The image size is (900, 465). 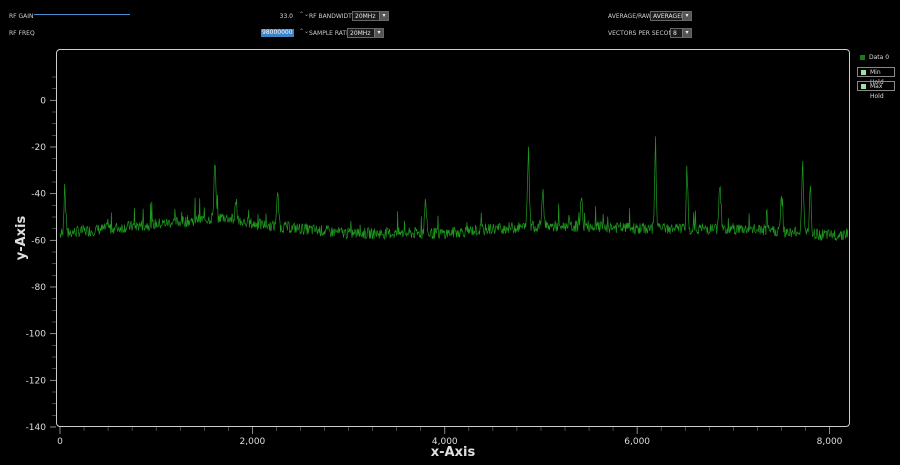 I want to click on y-tick-label: -80, so click(x=38, y=288).